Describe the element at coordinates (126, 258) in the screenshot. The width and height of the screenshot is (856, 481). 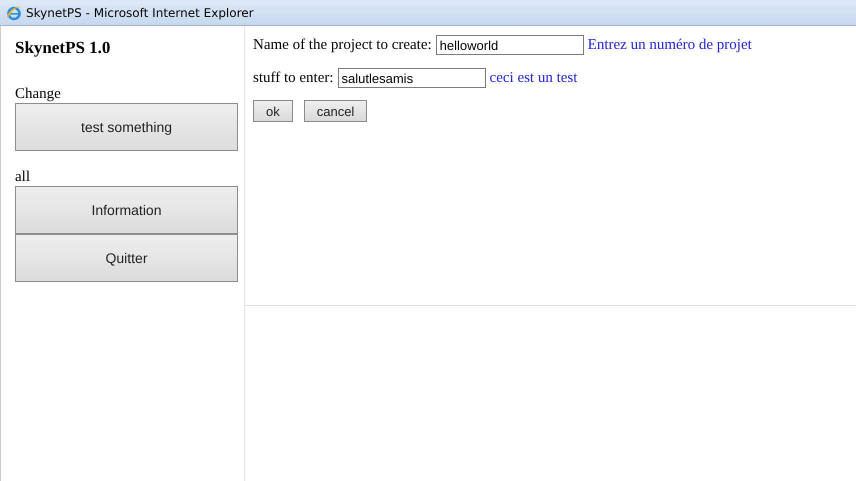
I see `menu-button: Quitter` at that location.